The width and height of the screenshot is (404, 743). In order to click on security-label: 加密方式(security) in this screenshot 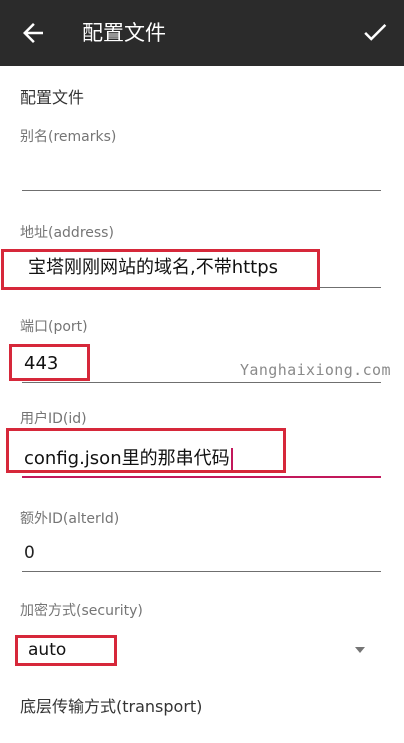, I will do `click(81, 611)`.